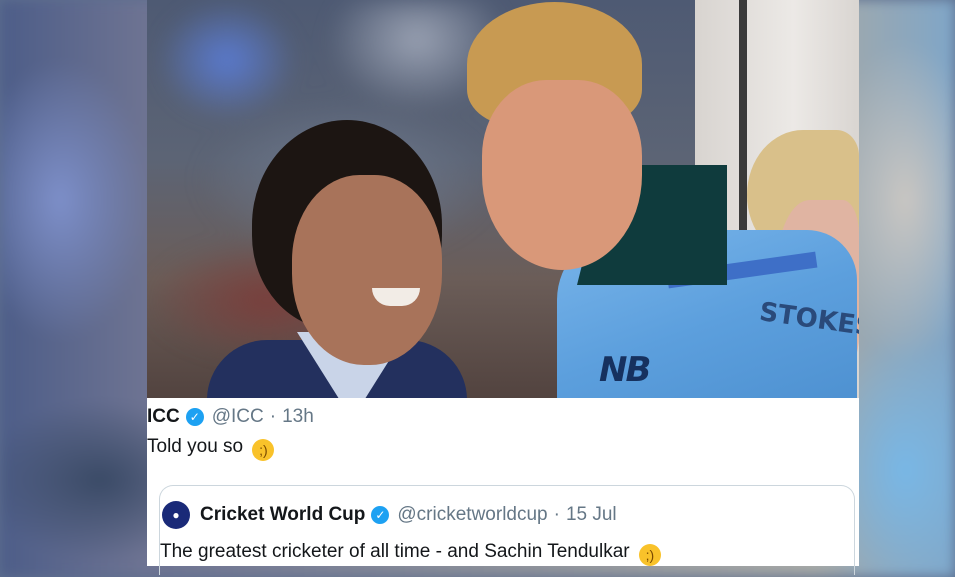 The width and height of the screenshot is (955, 577). What do you see at coordinates (176, 515) in the screenshot?
I see `cricket-world-cup-avatar: ●` at bounding box center [176, 515].